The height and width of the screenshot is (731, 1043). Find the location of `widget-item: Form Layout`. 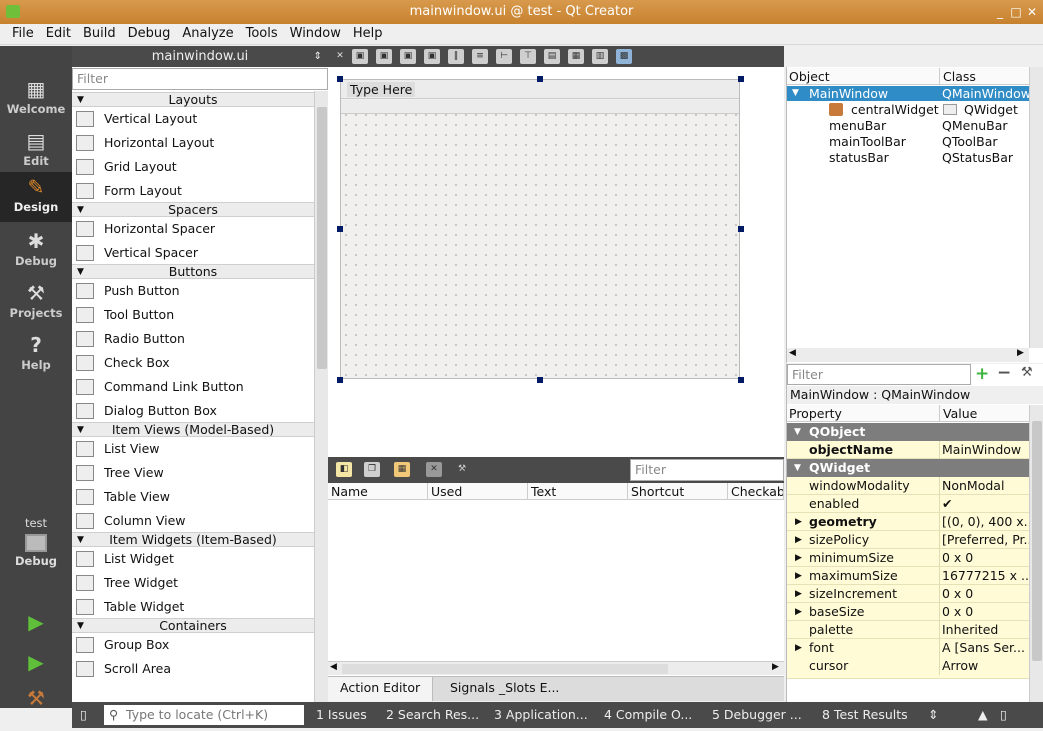

widget-item: Form Layout is located at coordinates (193, 191).